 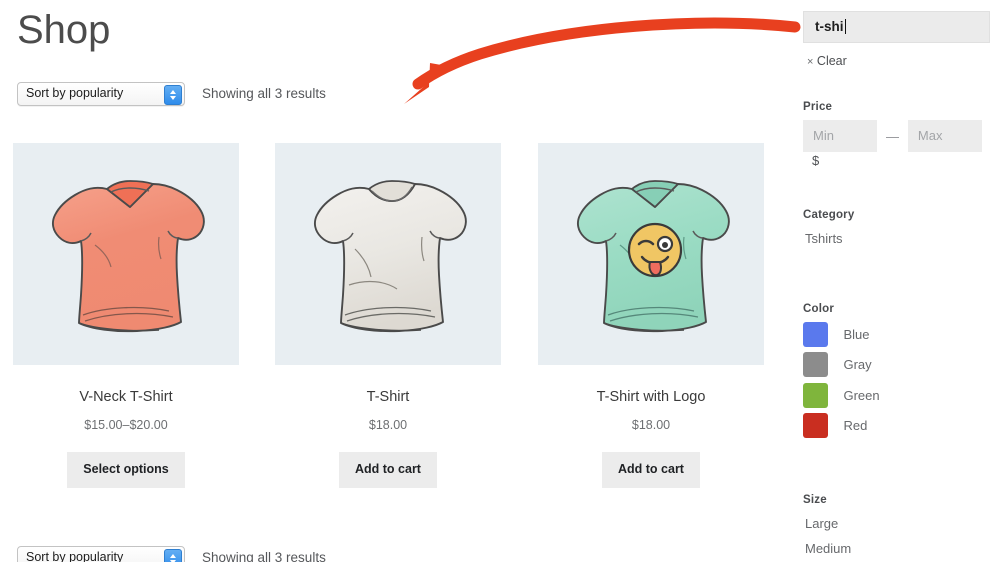 I want to click on color-label-gray: Gray, so click(x=857, y=364).